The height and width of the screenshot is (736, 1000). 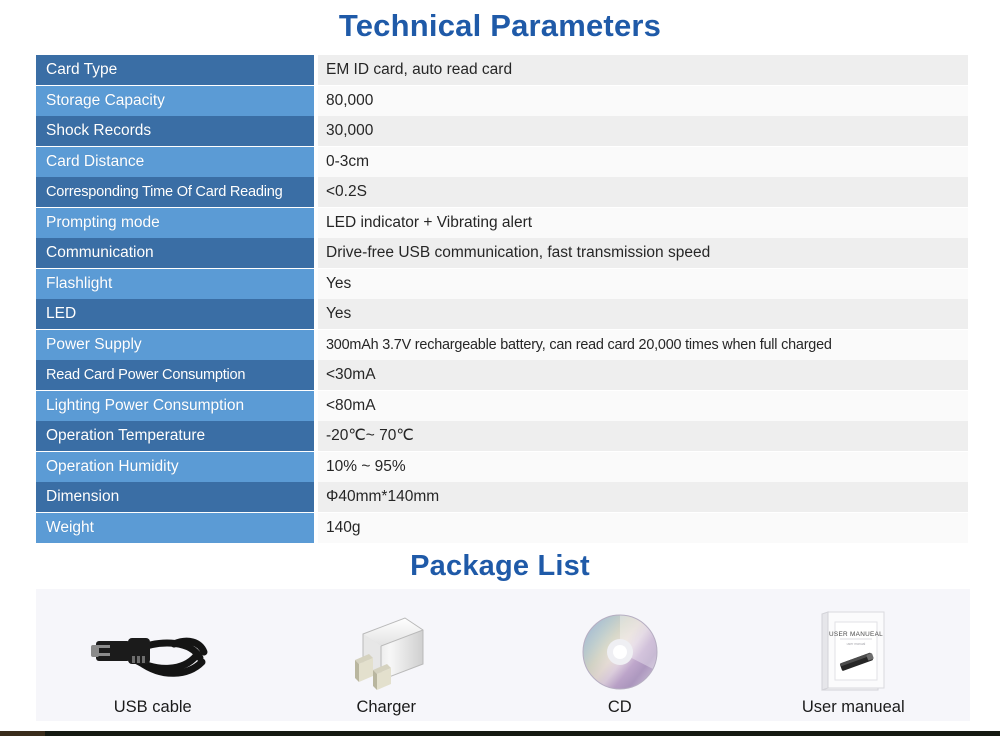 What do you see at coordinates (853, 706) in the screenshot?
I see `package-item-caption: User manueal` at bounding box center [853, 706].